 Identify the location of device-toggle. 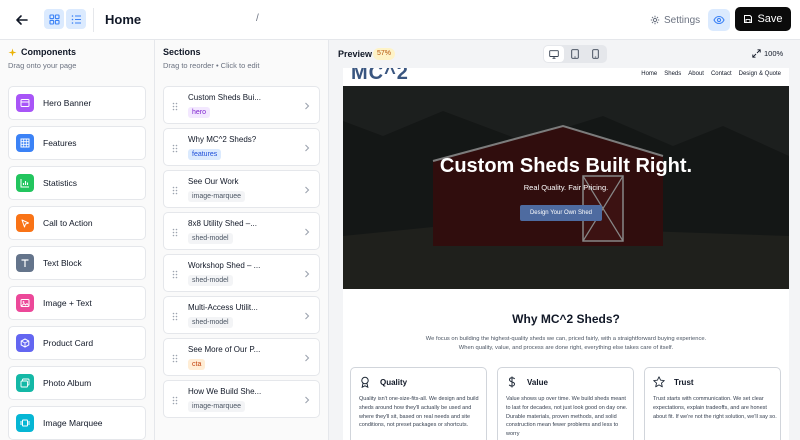
(575, 54).